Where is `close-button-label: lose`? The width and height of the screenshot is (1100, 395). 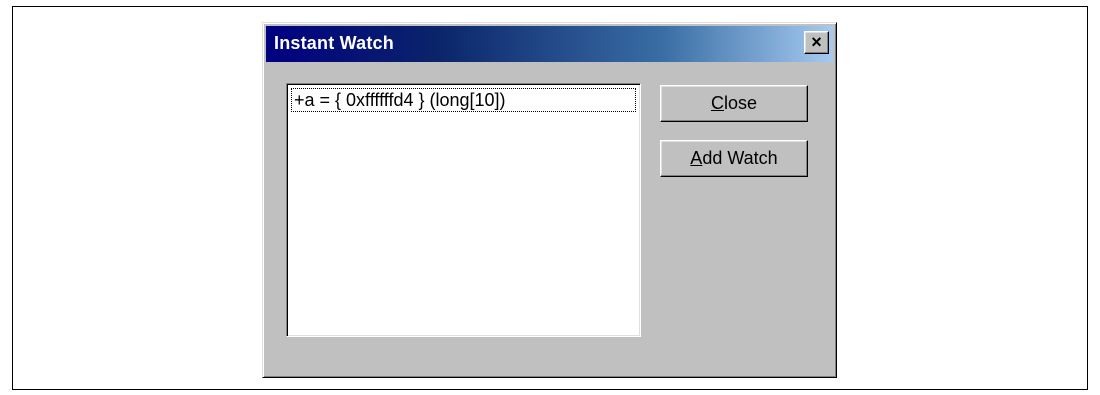 close-button-label: lose is located at coordinates (740, 103).